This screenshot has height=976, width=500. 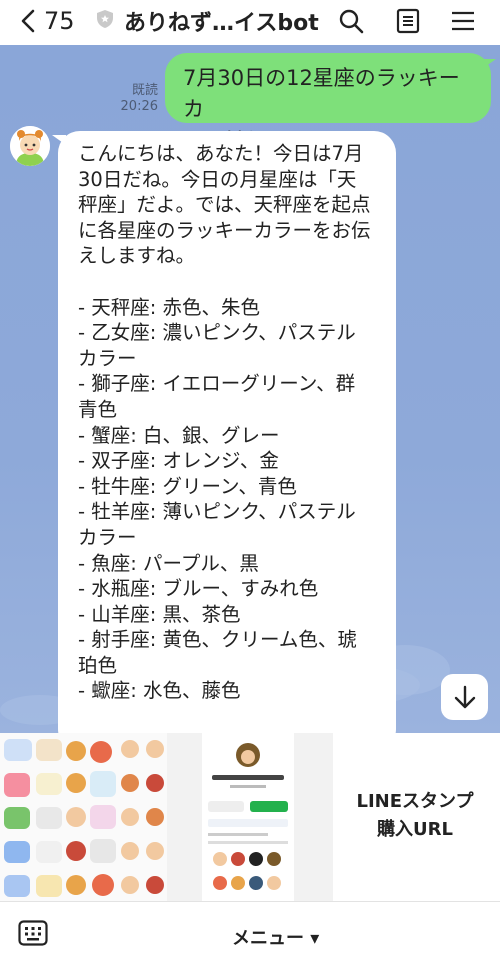 I want to click on menu-label: メニュー ▾, so click(x=276, y=938).